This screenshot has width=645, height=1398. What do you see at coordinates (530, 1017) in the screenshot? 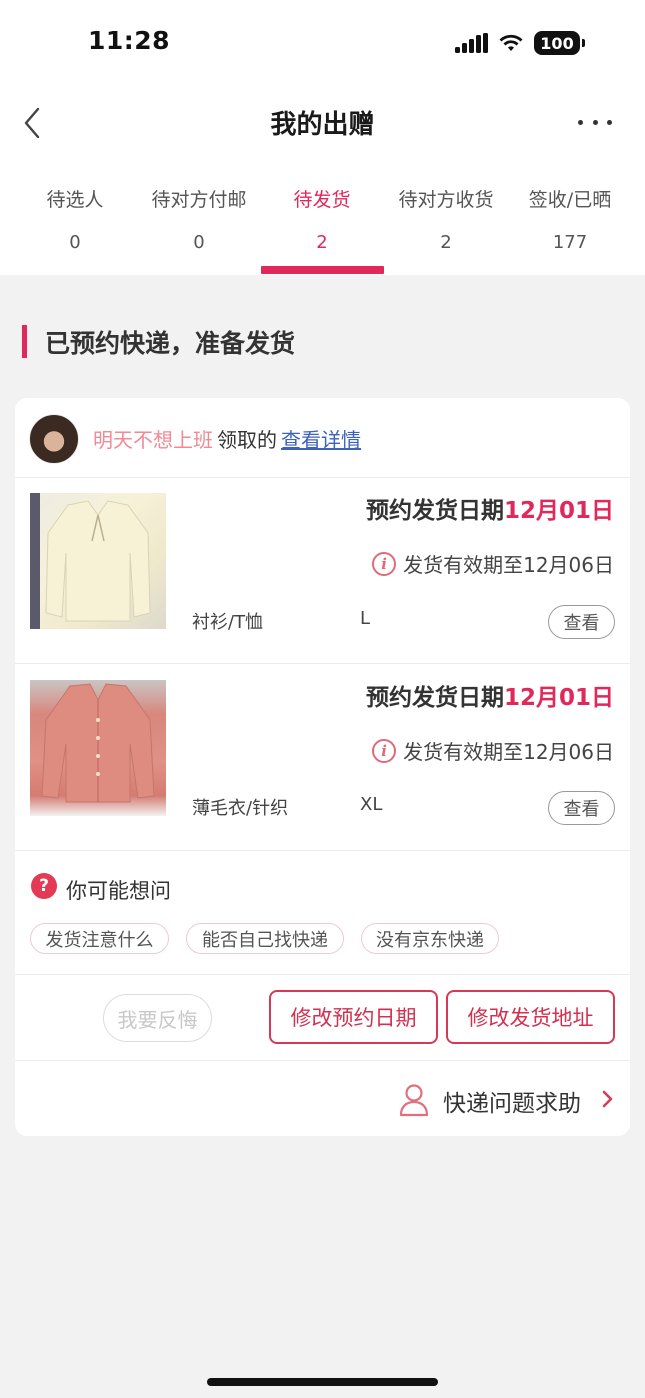
I see `change-address-button: 修改发货地址` at bounding box center [530, 1017].